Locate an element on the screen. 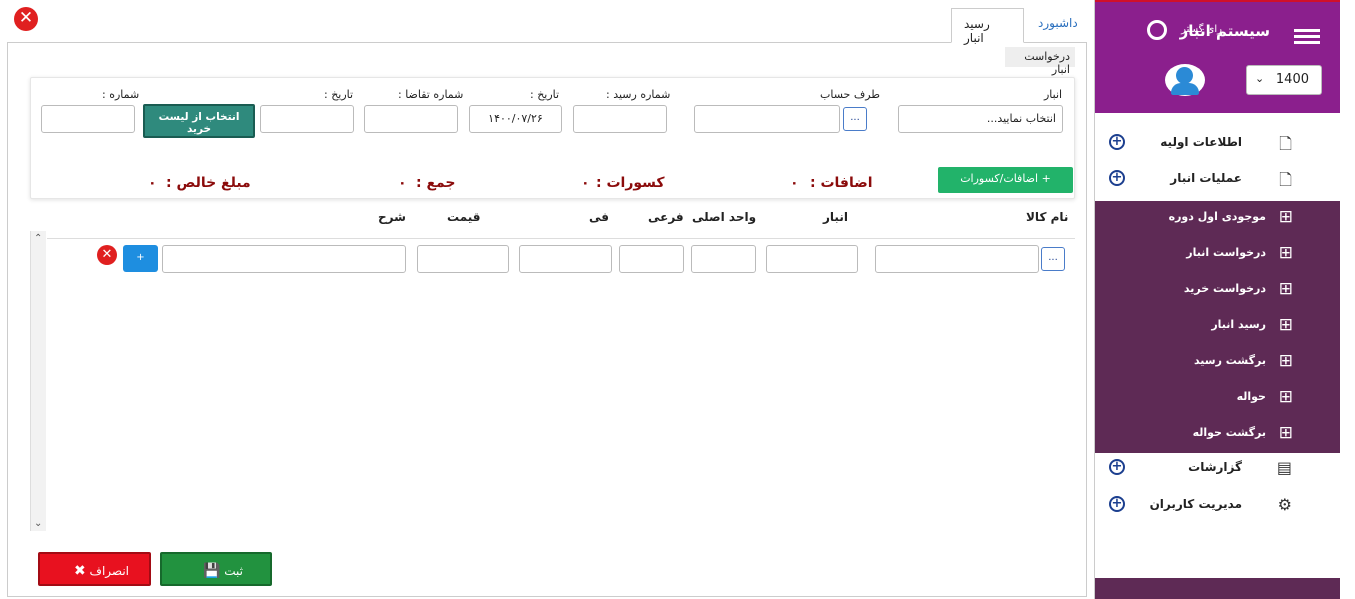  save-button: 💾 ثبت is located at coordinates (216, 569).